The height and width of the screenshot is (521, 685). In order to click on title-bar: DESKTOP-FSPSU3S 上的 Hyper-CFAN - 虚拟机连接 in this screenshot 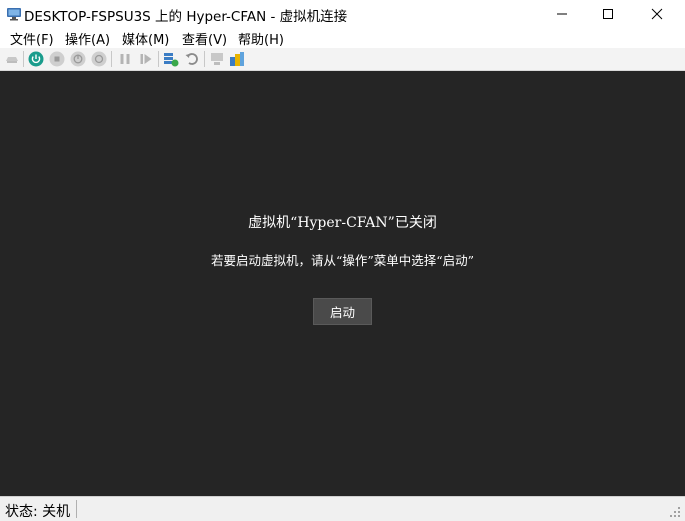, I will do `click(342, 14)`.